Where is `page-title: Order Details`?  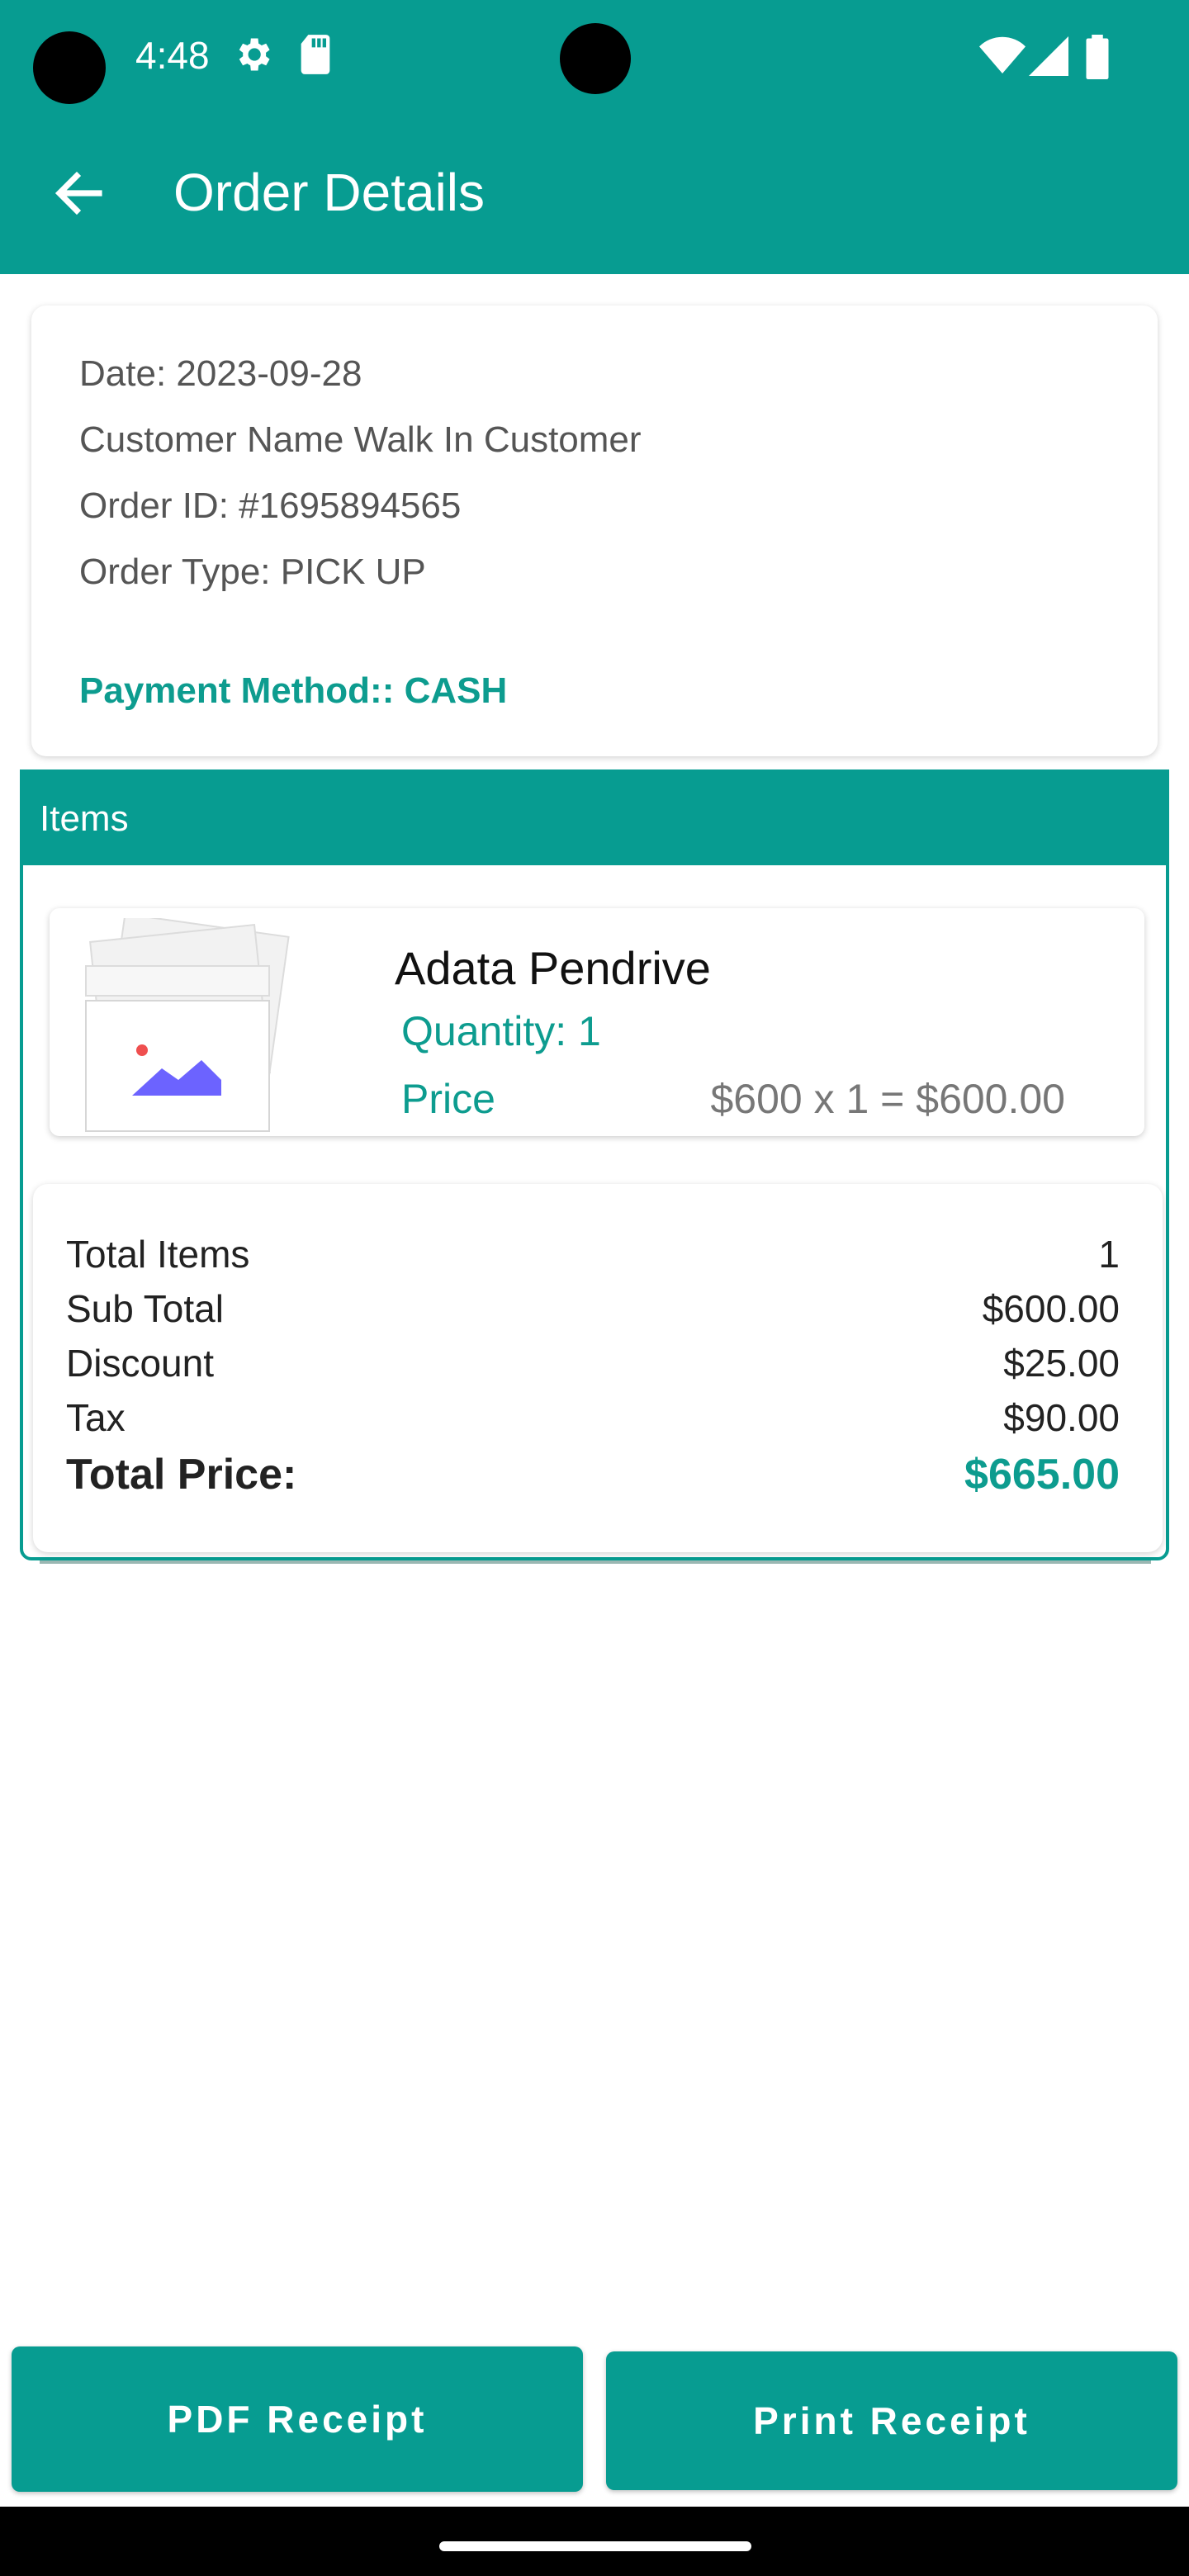 page-title: Order Details is located at coordinates (329, 192).